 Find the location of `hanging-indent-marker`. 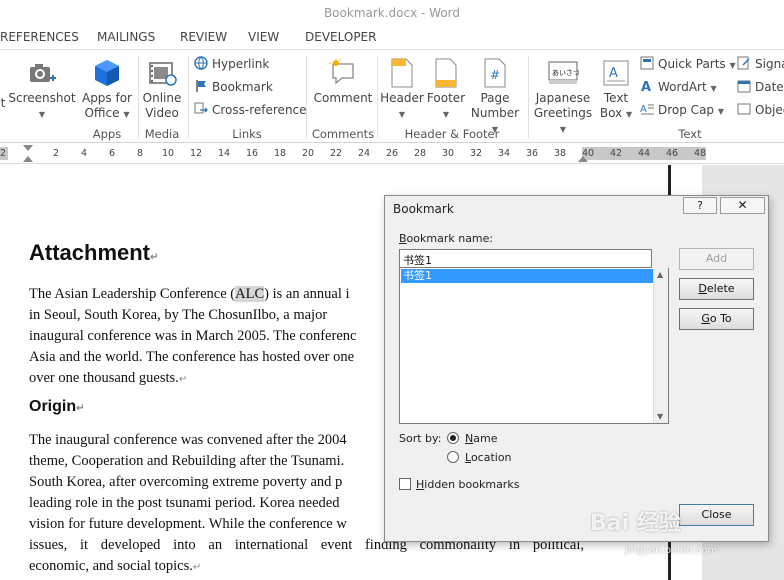

hanging-indent-marker is located at coordinates (28, 159).